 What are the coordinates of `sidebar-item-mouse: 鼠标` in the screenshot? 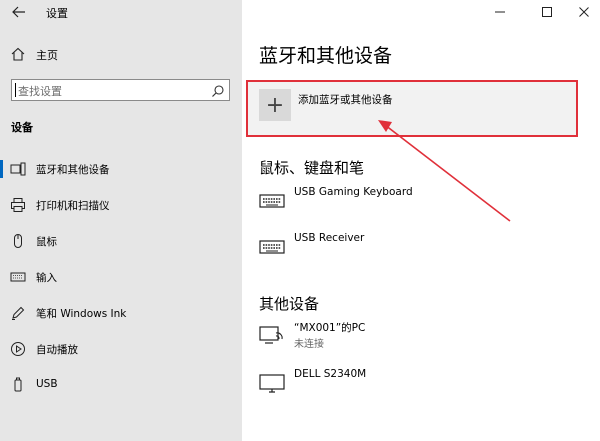 It's located at (121, 241).